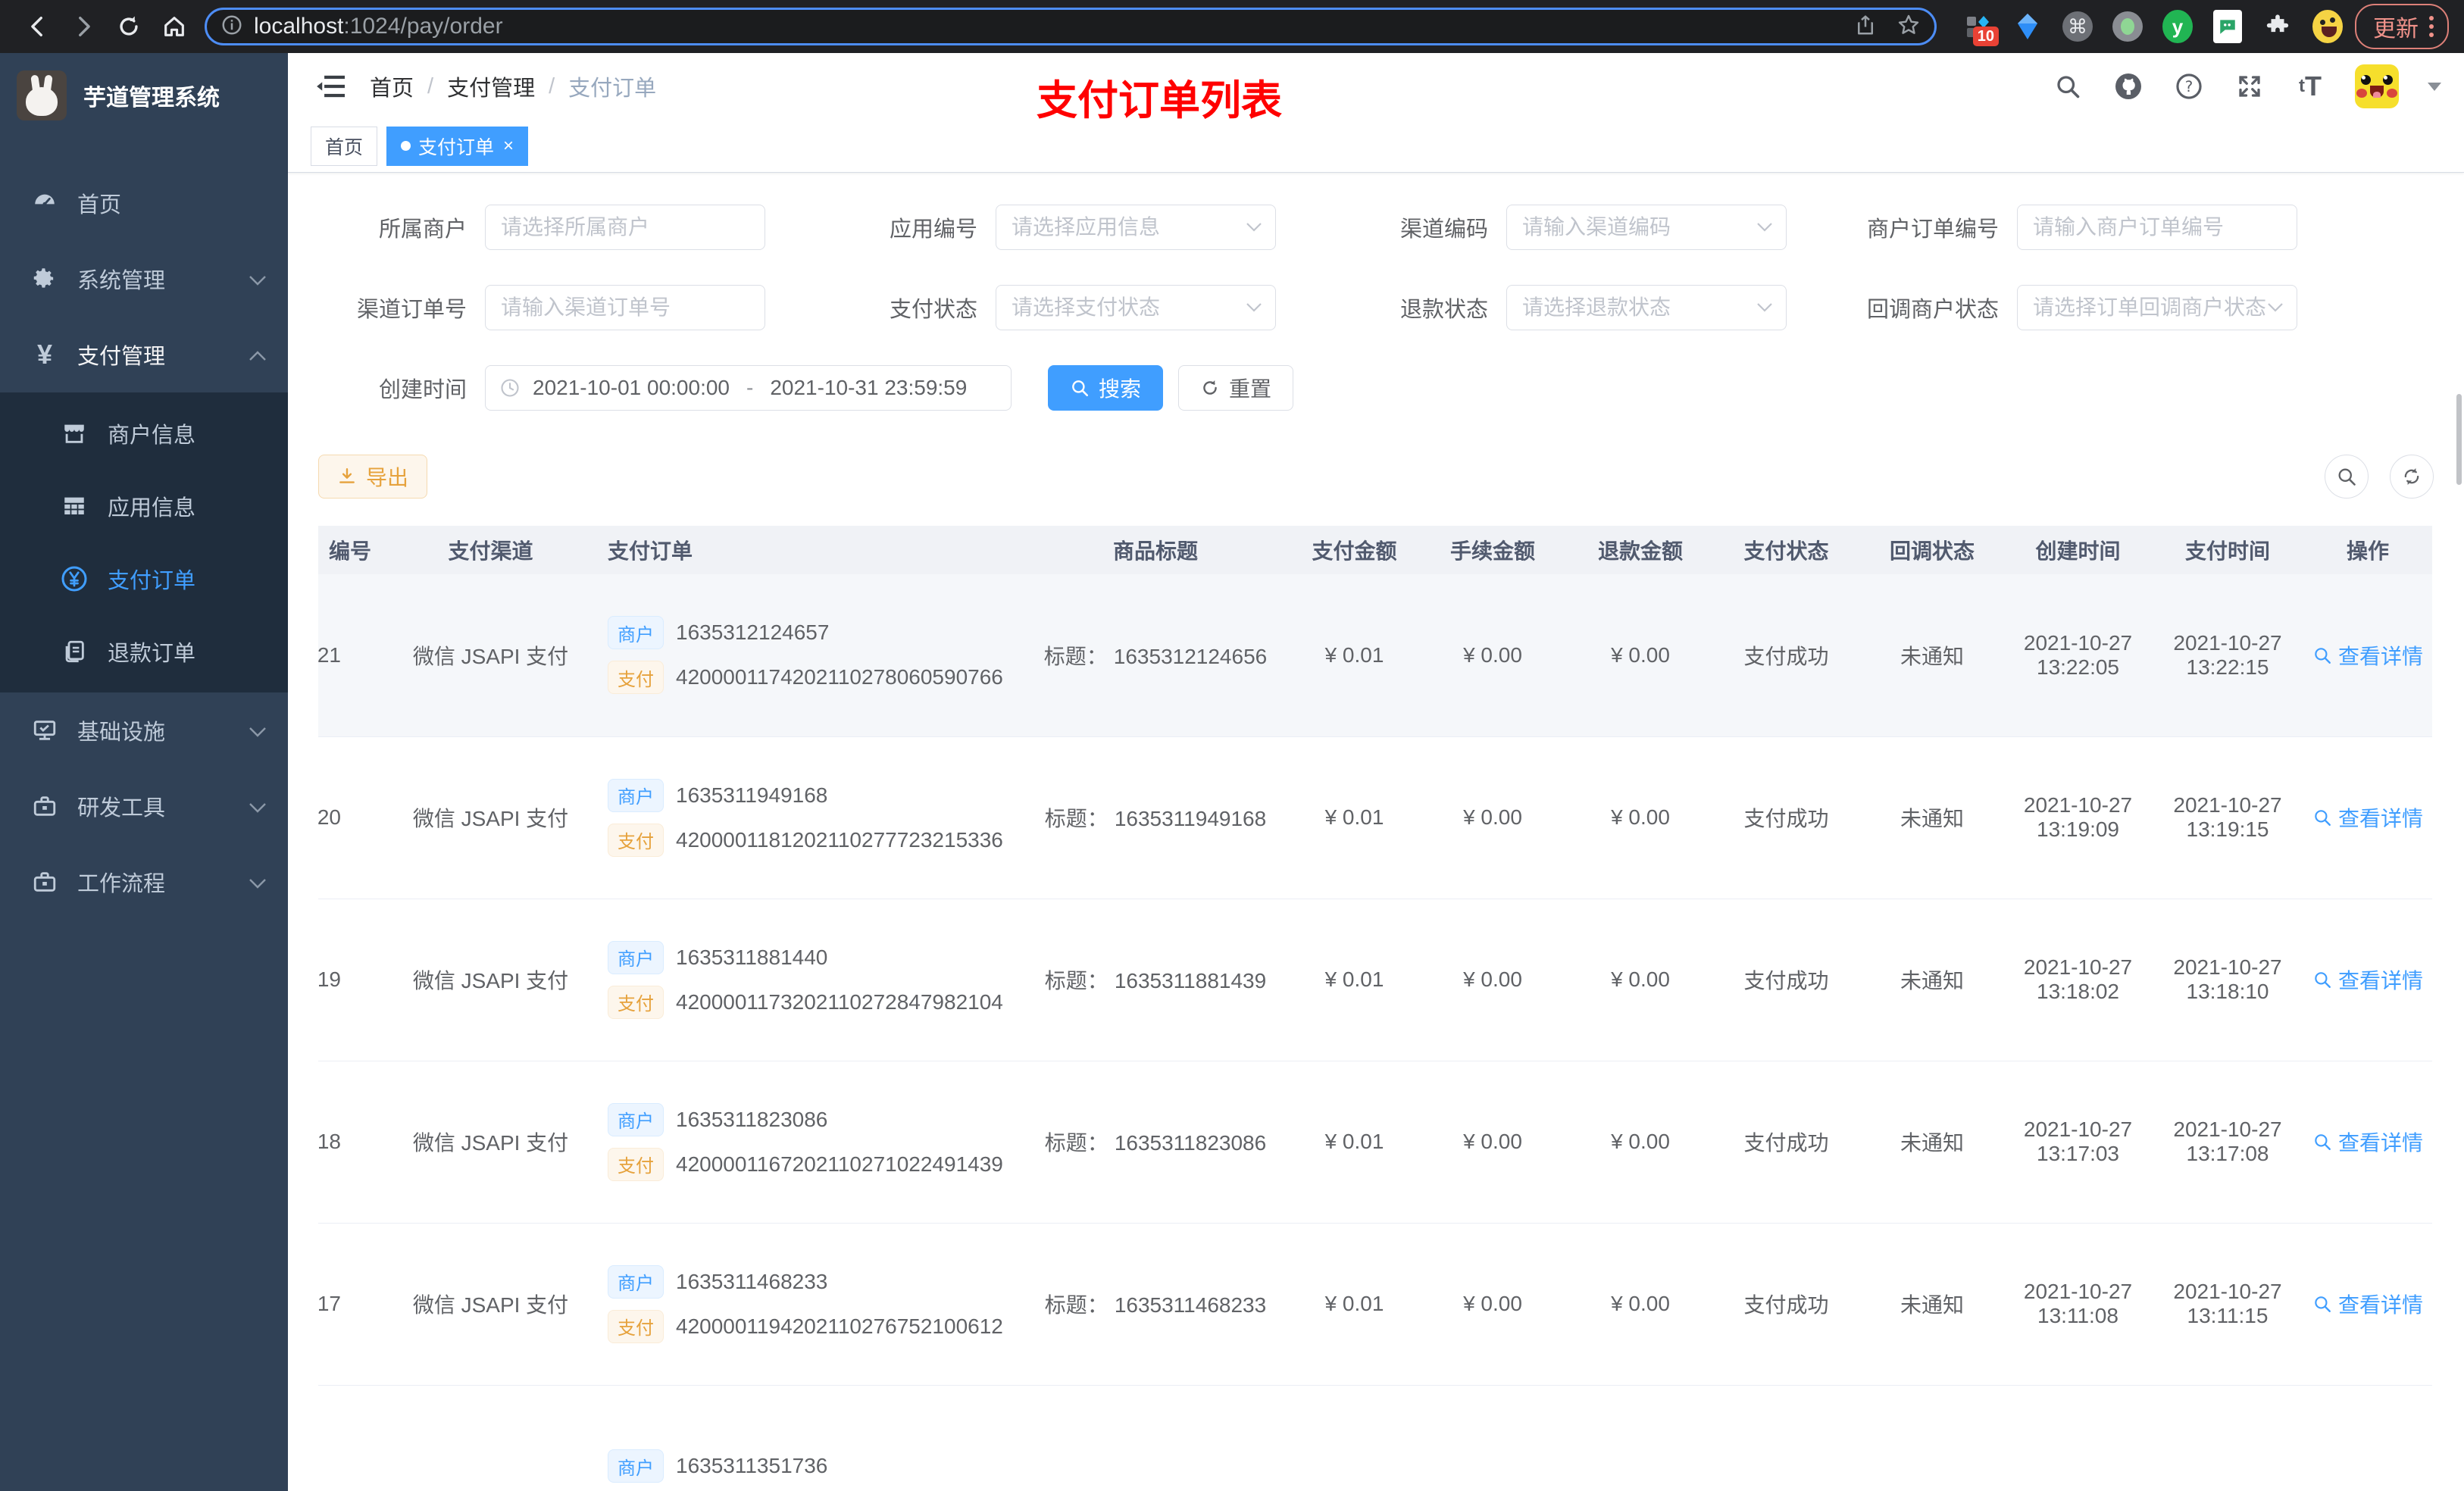  Describe the element at coordinates (344, 146) in the screenshot. I see `tag-home: 首页` at that location.